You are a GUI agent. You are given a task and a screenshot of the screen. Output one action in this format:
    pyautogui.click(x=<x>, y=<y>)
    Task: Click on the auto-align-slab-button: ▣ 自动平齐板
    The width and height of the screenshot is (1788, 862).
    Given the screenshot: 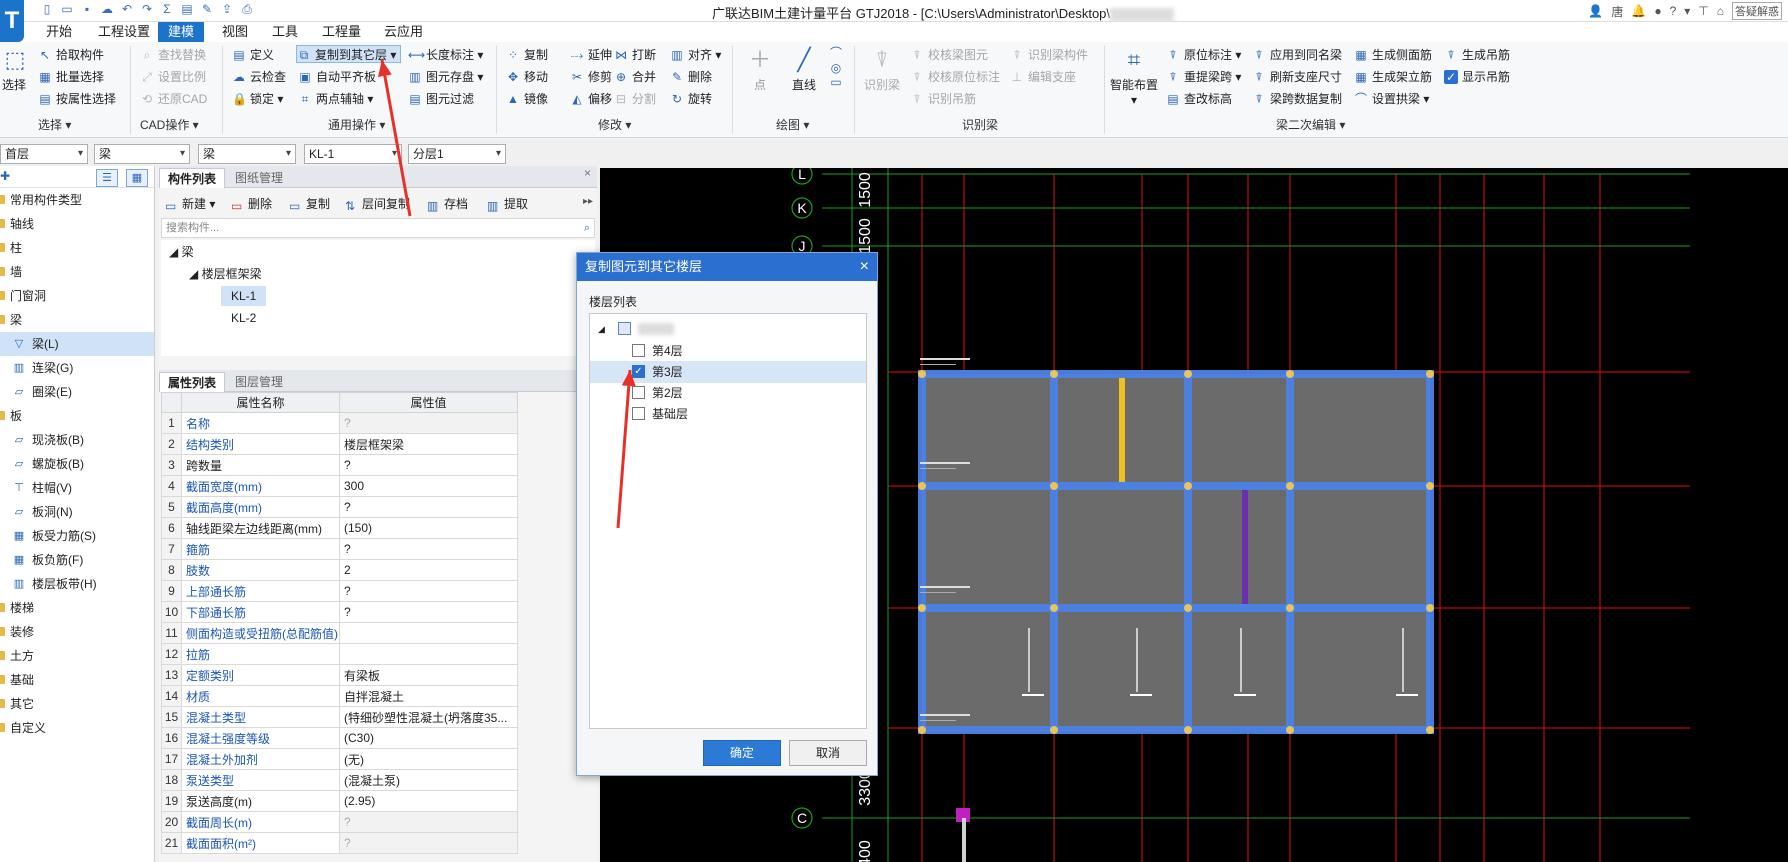 What is the action you would take?
    pyautogui.click(x=337, y=77)
    